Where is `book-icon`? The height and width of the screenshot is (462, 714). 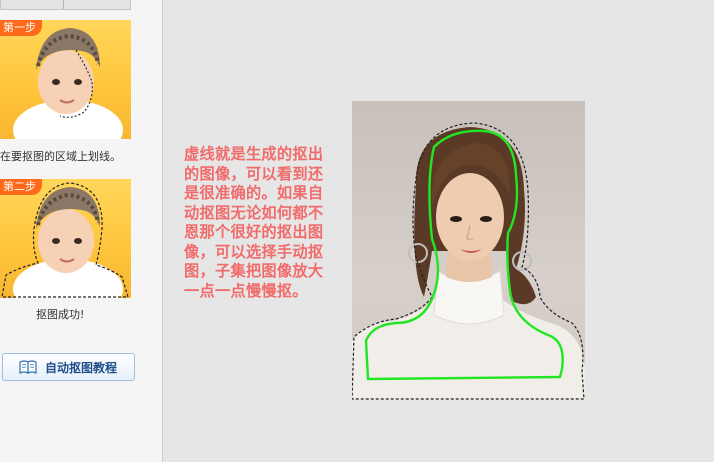 book-icon is located at coordinates (28, 367).